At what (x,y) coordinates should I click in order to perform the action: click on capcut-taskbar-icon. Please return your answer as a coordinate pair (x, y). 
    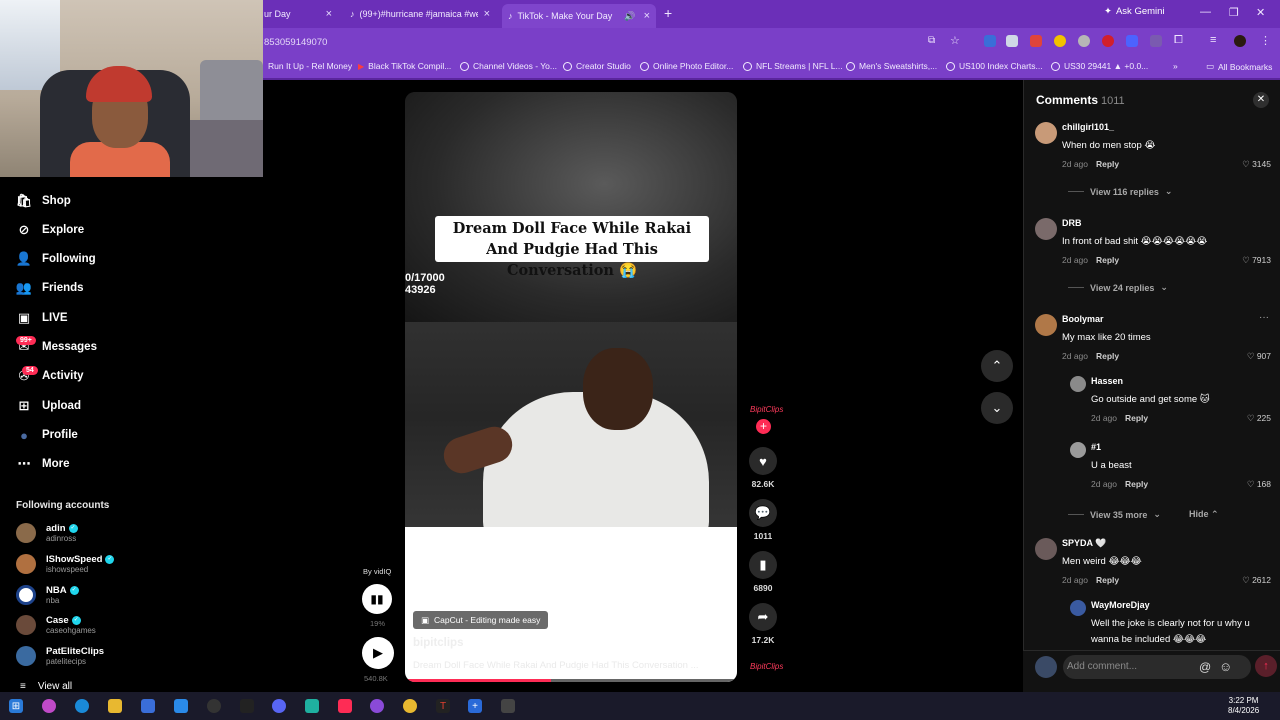
    Looking at the image, I should click on (312, 706).